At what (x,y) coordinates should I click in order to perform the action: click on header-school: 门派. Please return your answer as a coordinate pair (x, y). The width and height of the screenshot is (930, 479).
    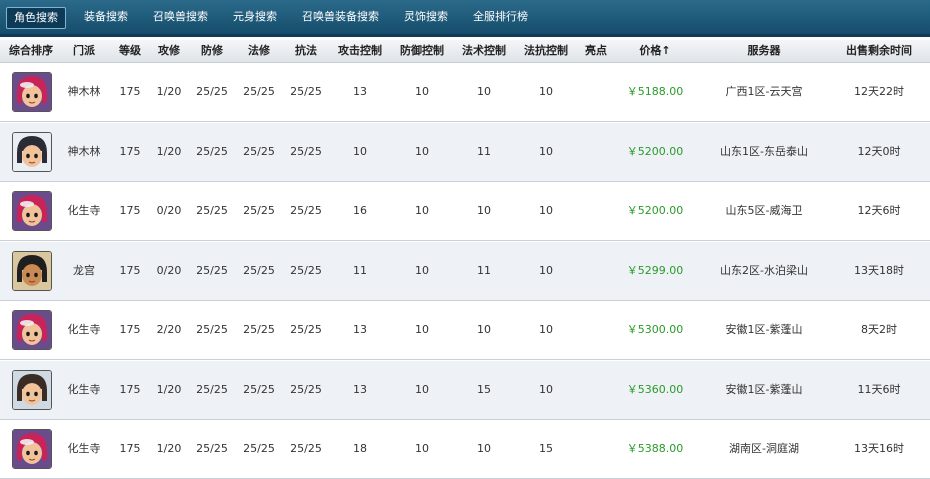
    Looking at the image, I should click on (84, 51).